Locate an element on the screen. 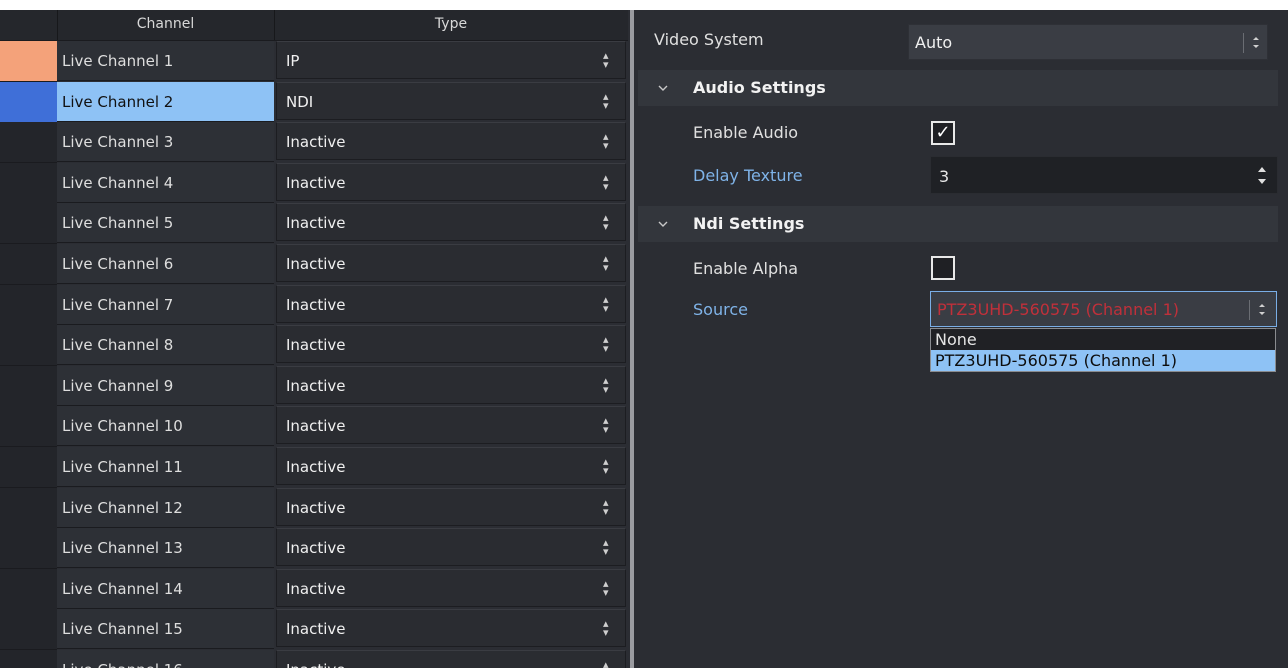  ndi-settings-title: Ndi Settings is located at coordinates (749, 223).